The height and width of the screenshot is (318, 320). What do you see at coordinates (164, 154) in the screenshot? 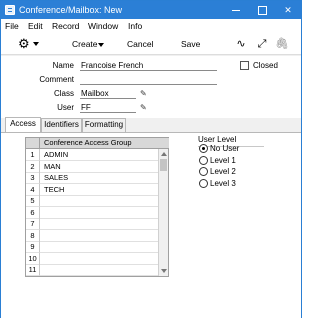
I see `scroll-up-icon` at bounding box center [164, 154].